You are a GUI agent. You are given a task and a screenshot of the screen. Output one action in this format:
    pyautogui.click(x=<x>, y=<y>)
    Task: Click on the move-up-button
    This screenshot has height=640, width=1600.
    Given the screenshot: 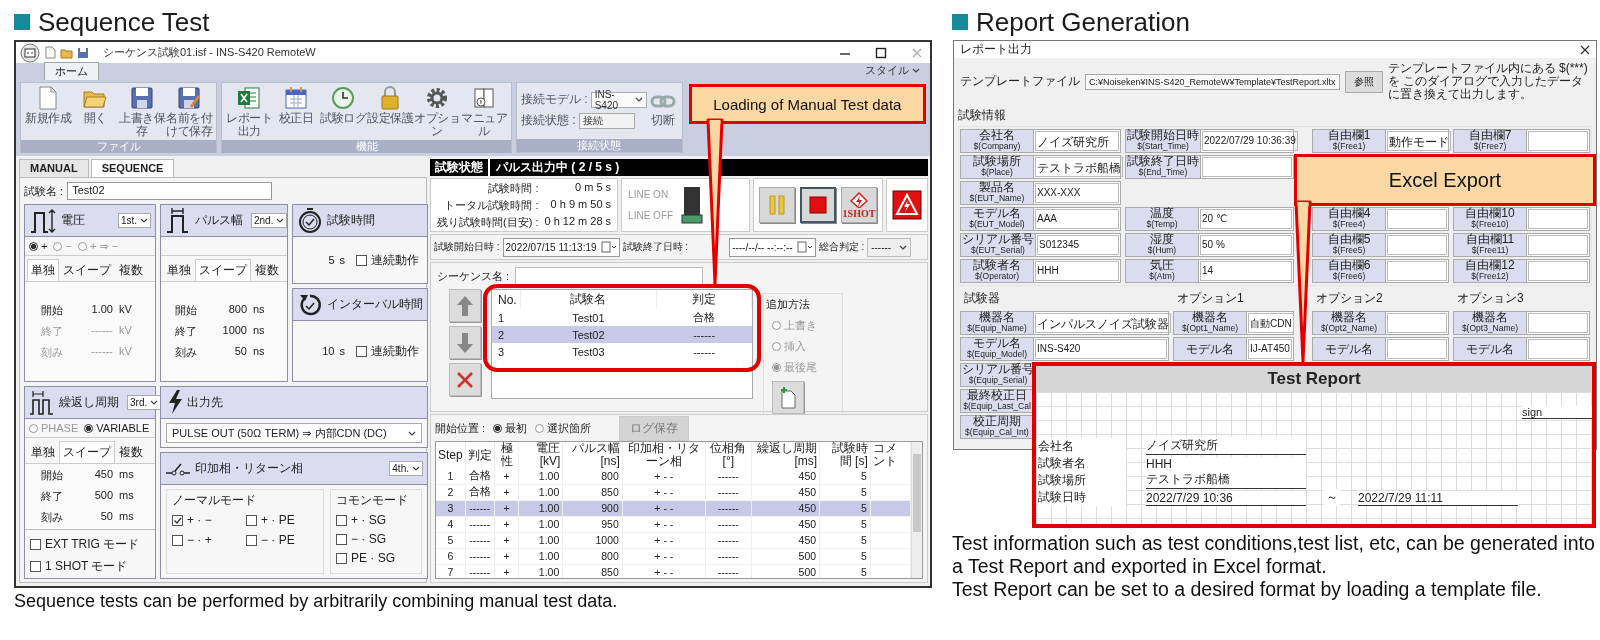 What is the action you would take?
    pyautogui.click(x=465, y=305)
    